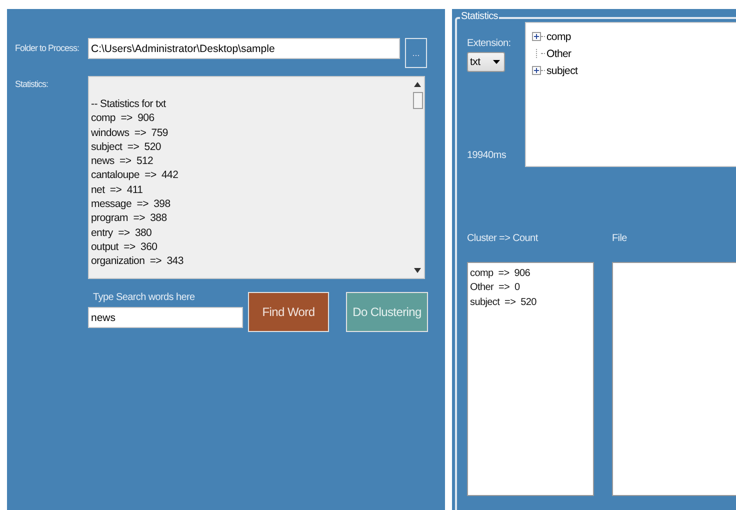 This screenshot has width=736, height=510. I want to click on scroll-up-icon, so click(417, 84).